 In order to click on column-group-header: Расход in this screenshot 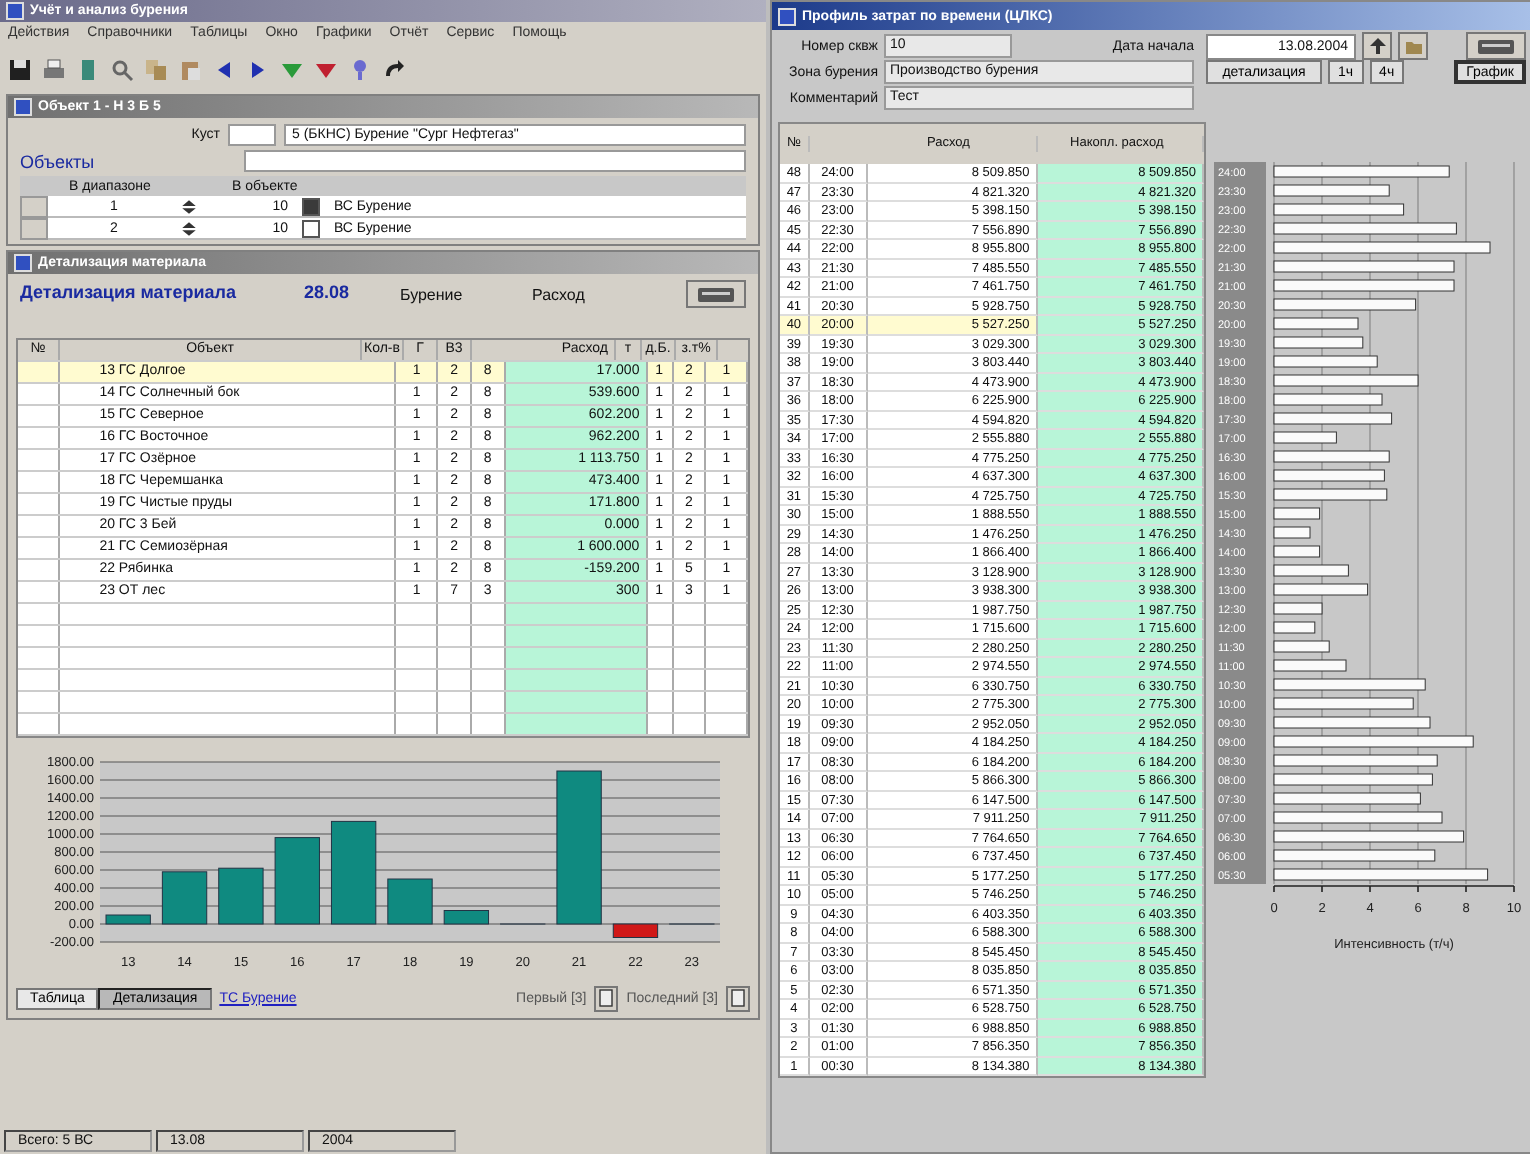, I will do `click(558, 295)`.